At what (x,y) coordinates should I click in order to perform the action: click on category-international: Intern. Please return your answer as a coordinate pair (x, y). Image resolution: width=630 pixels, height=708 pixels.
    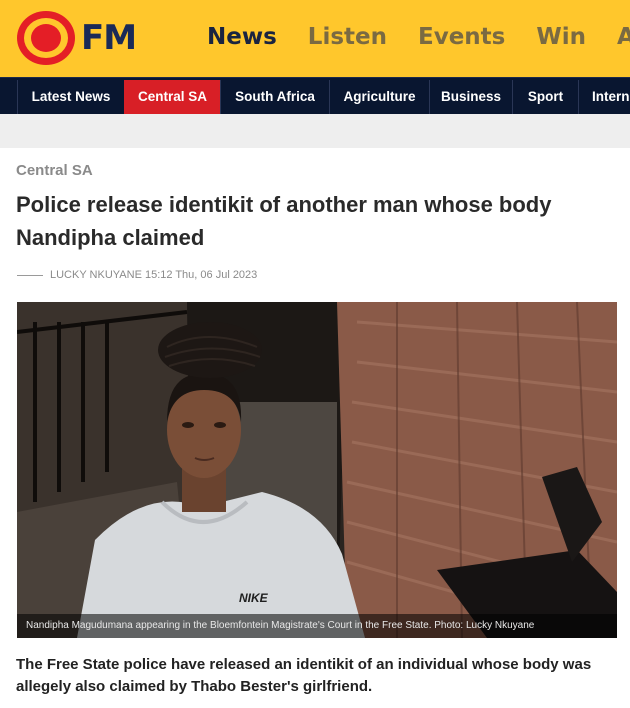
    Looking at the image, I should click on (604, 97).